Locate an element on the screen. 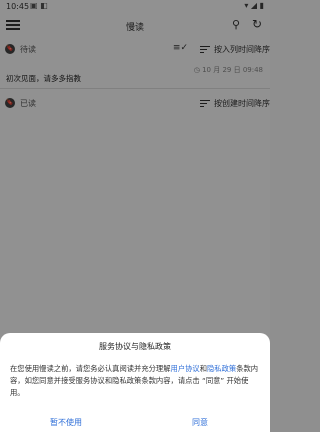 Image resolution: width=320 pixels, height=432 pixels. decline-button: 暂不使用 is located at coordinates (66, 422).